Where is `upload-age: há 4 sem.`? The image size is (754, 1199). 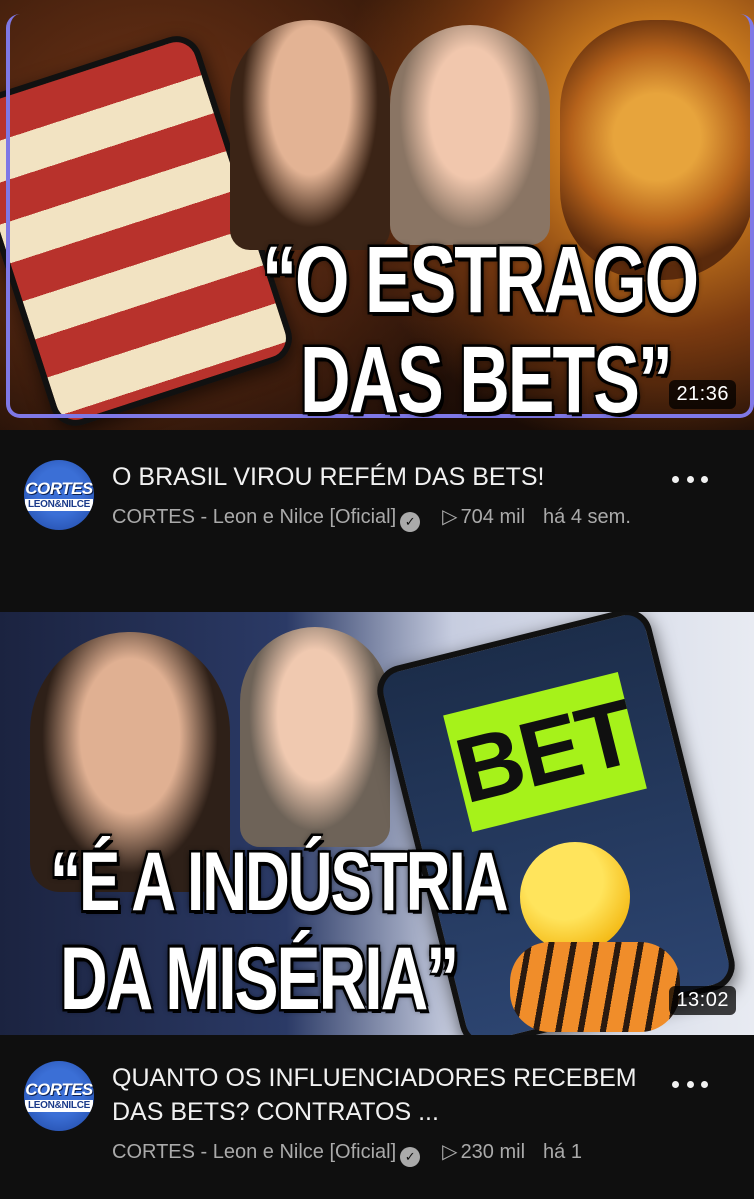 upload-age: há 4 sem. is located at coordinates (587, 517).